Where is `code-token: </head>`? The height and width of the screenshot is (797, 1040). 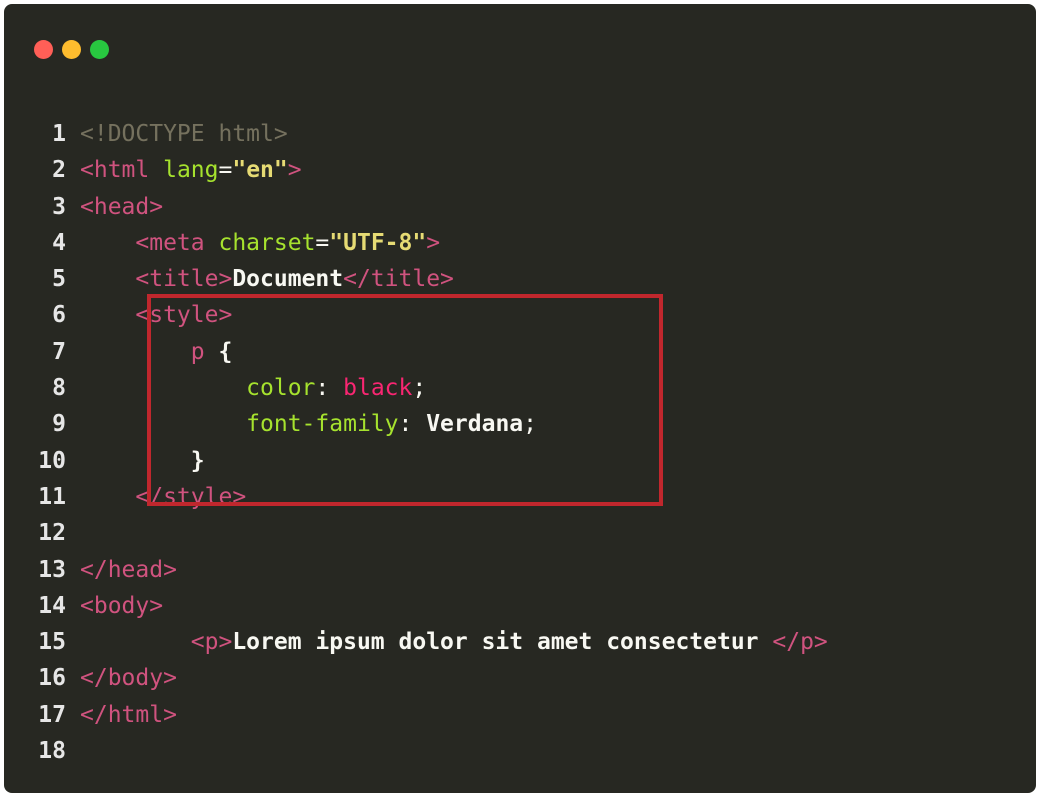
code-token: </head> is located at coordinates (128, 569).